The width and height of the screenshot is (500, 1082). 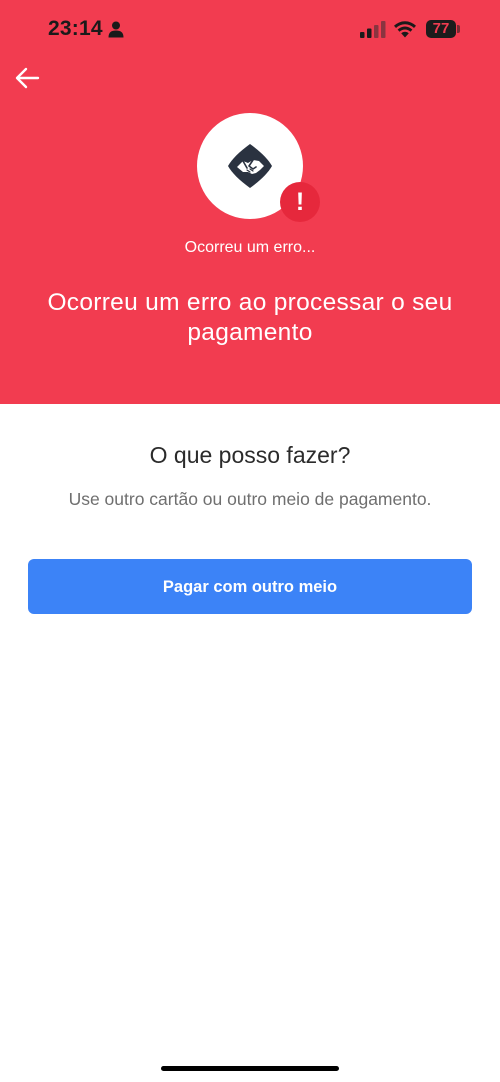 What do you see at coordinates (250, 1068) in the screenshot?
I see `home-indicator` at bounding box center [250, 1068].